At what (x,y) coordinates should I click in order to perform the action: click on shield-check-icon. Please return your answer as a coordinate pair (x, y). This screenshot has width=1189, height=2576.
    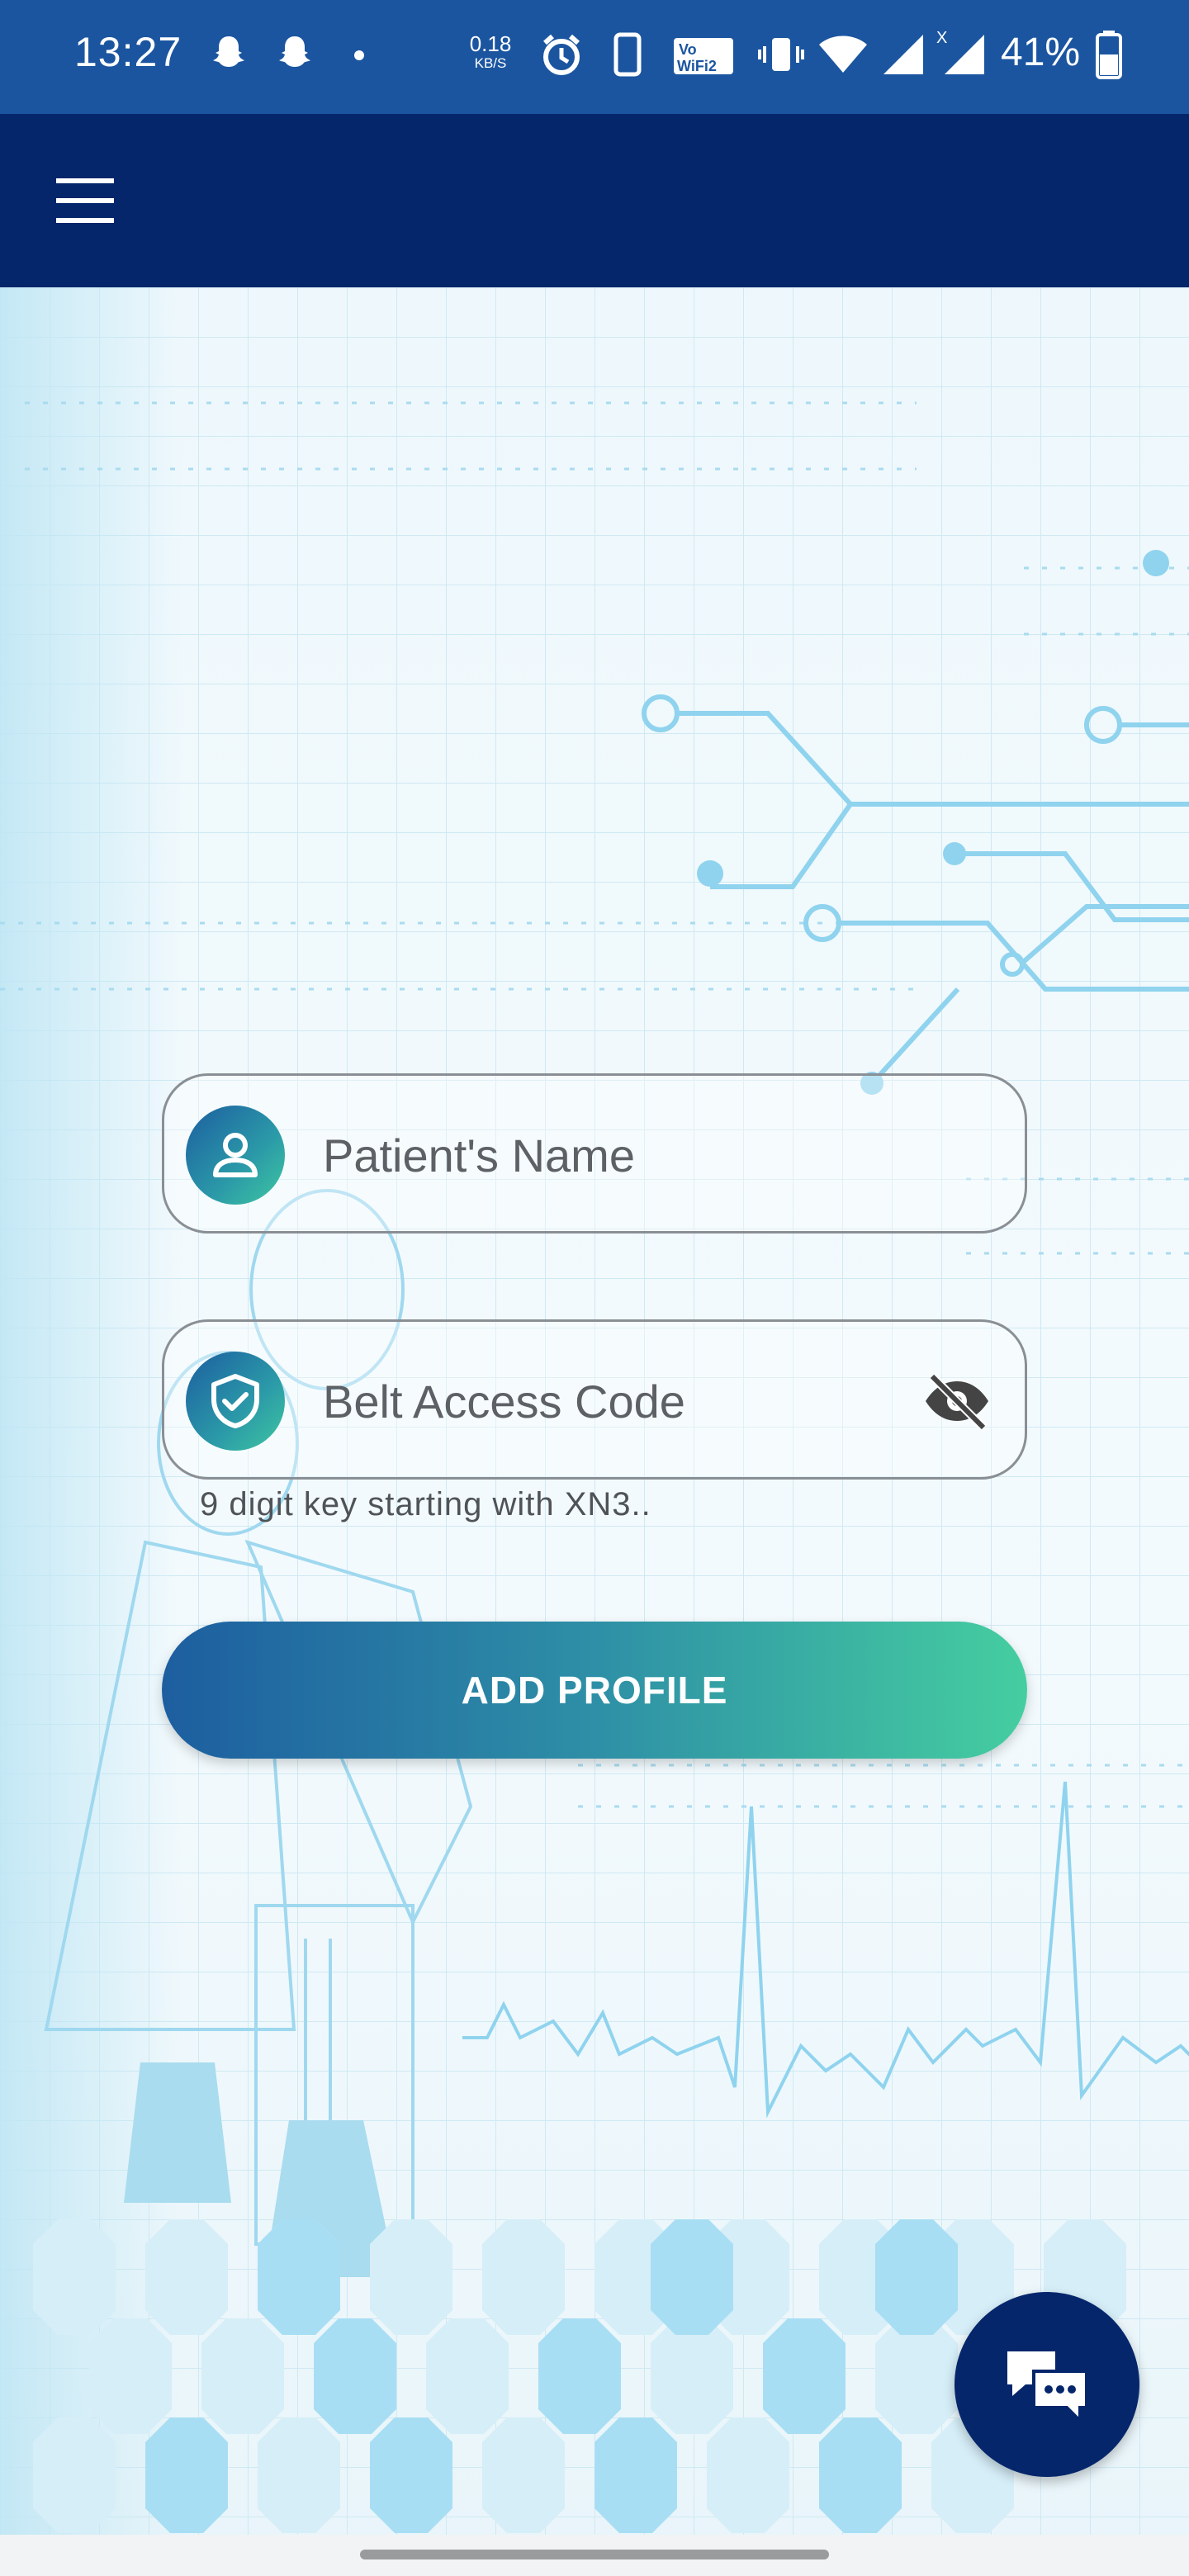
    Looking at the image, I should click on (235, 1401).